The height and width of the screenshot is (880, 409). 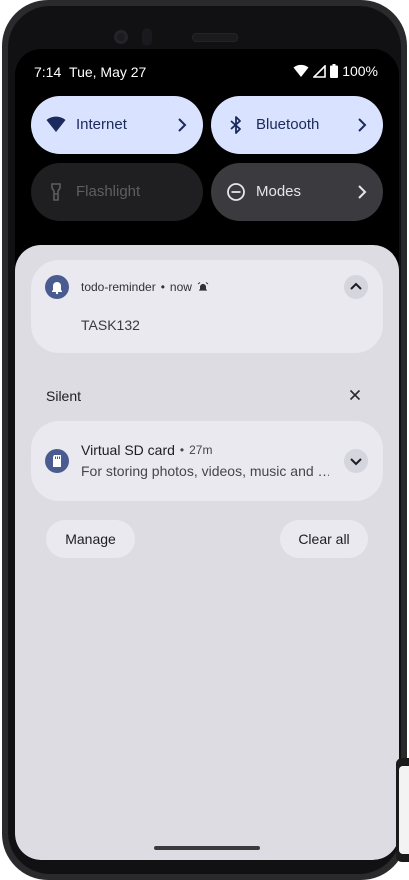 I want to click on notification-time: 27m, so click(x=201, y=450).